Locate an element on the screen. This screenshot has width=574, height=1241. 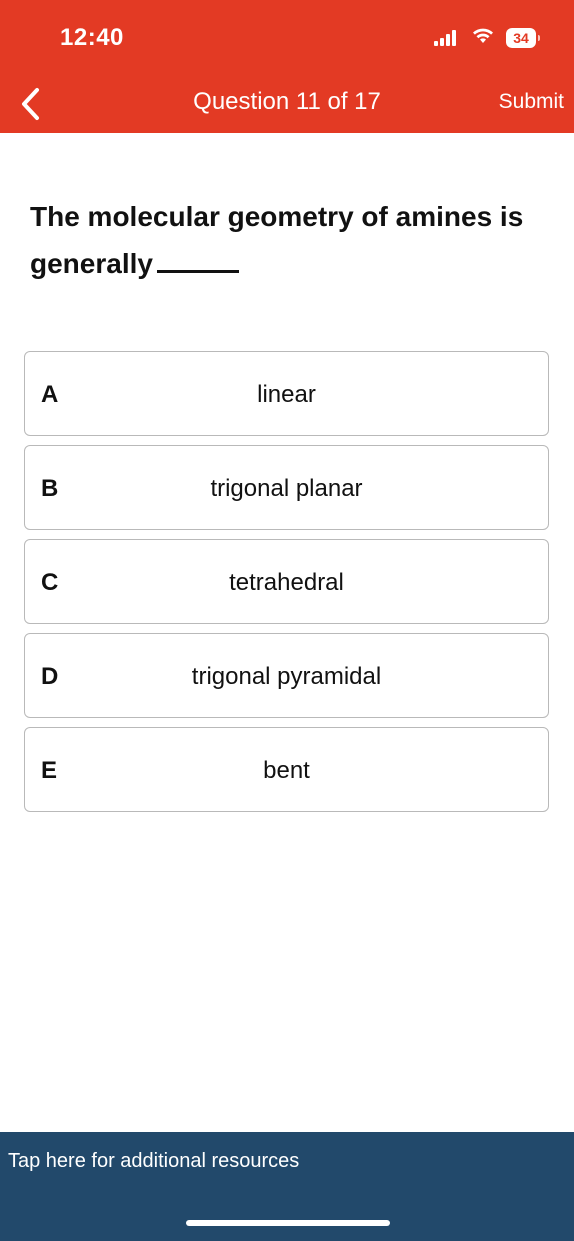
option-text: trigonal pyramidal is located at coordinates (286, 676).